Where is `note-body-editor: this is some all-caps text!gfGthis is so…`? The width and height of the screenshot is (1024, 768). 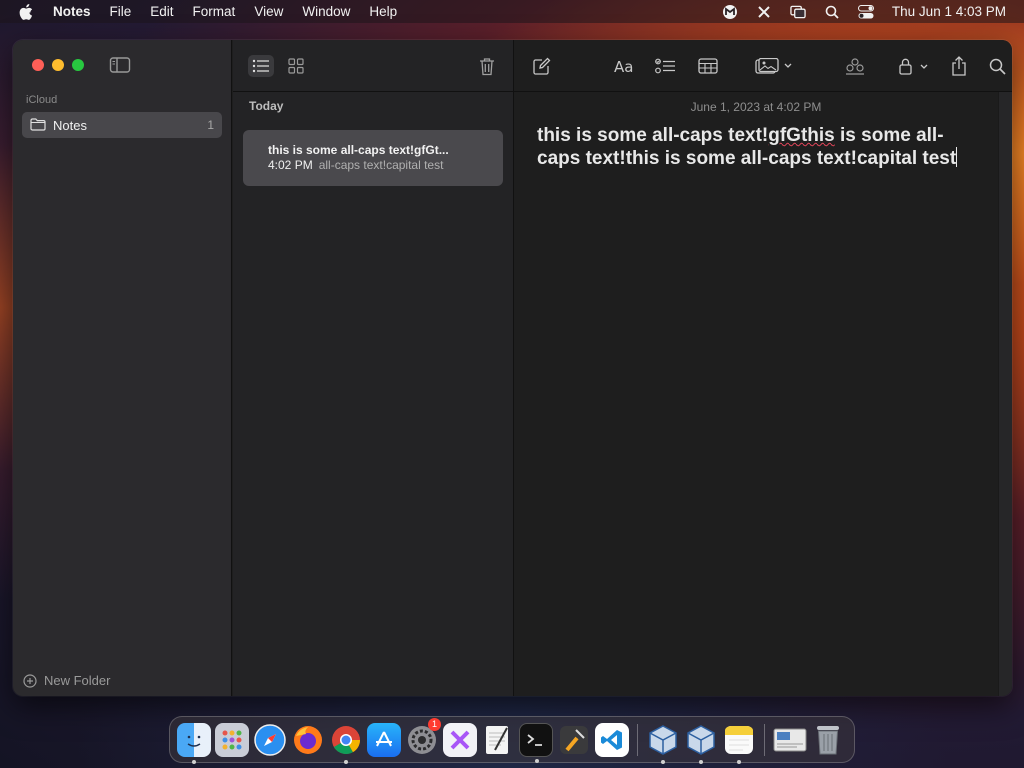
note-body-editor: this is some all-caps text!gfGthis is so… is located at coordinates (757, 147).